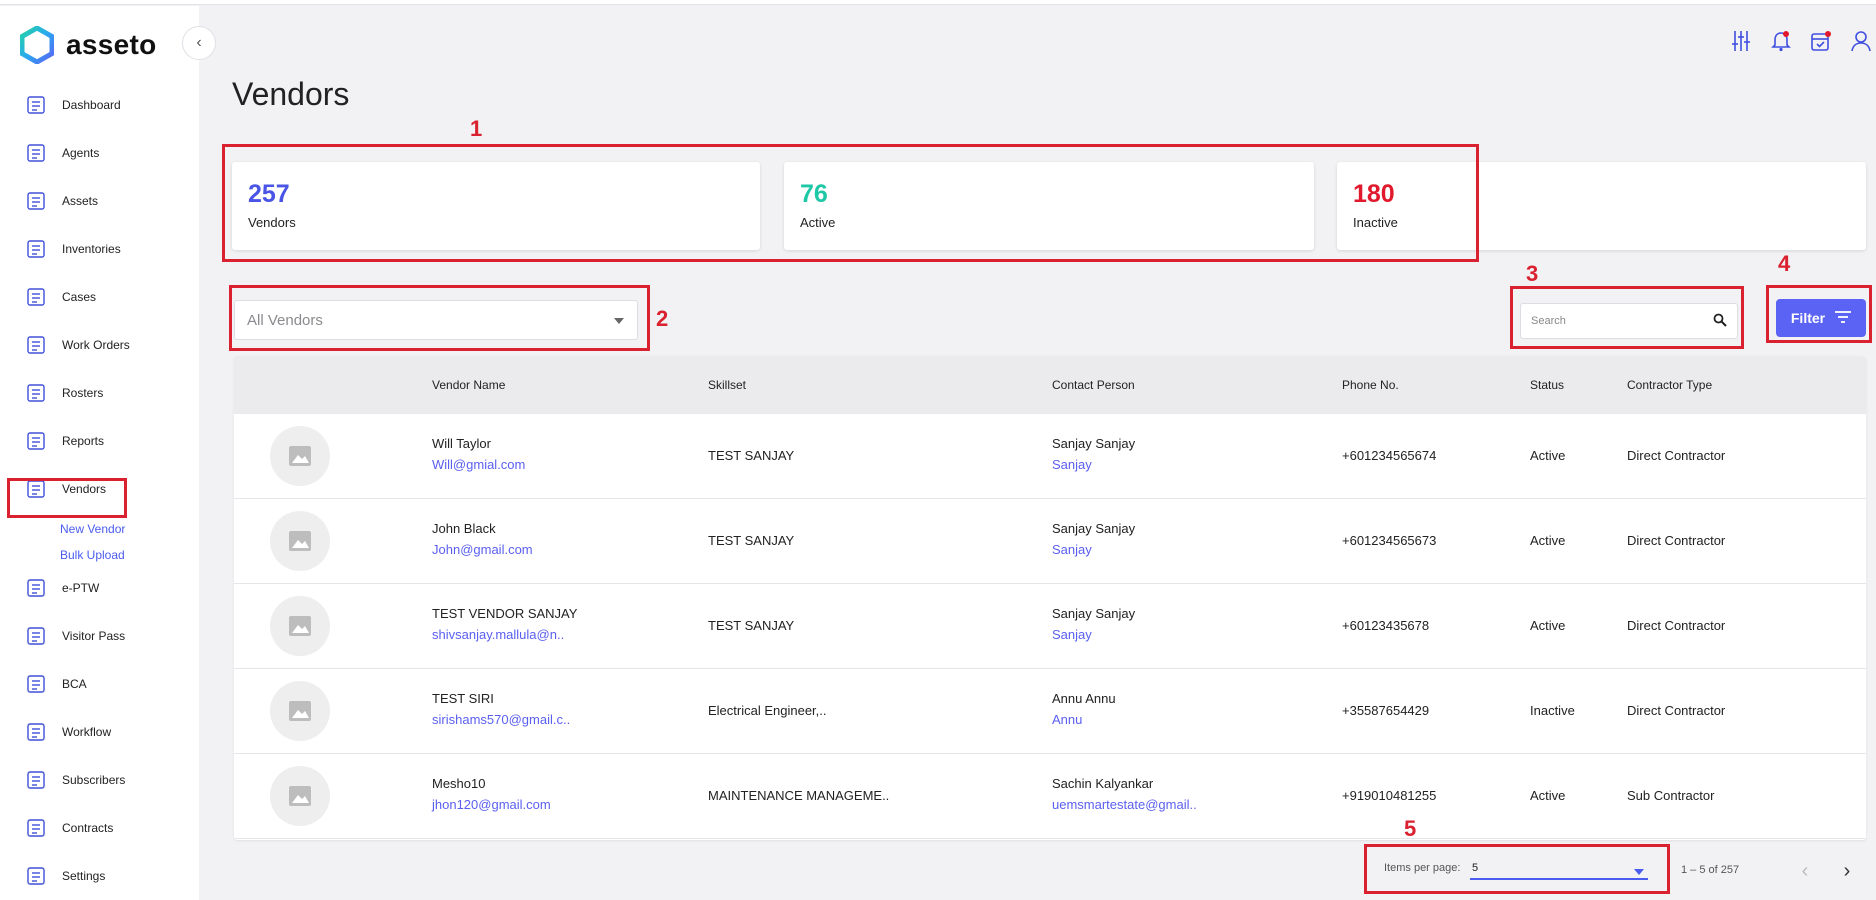 The width and height of the screenshot is (1876, 900). Describe the element at coordinates (36, 636) in the screenshot. I see `visitor-pass-icon` at that location.